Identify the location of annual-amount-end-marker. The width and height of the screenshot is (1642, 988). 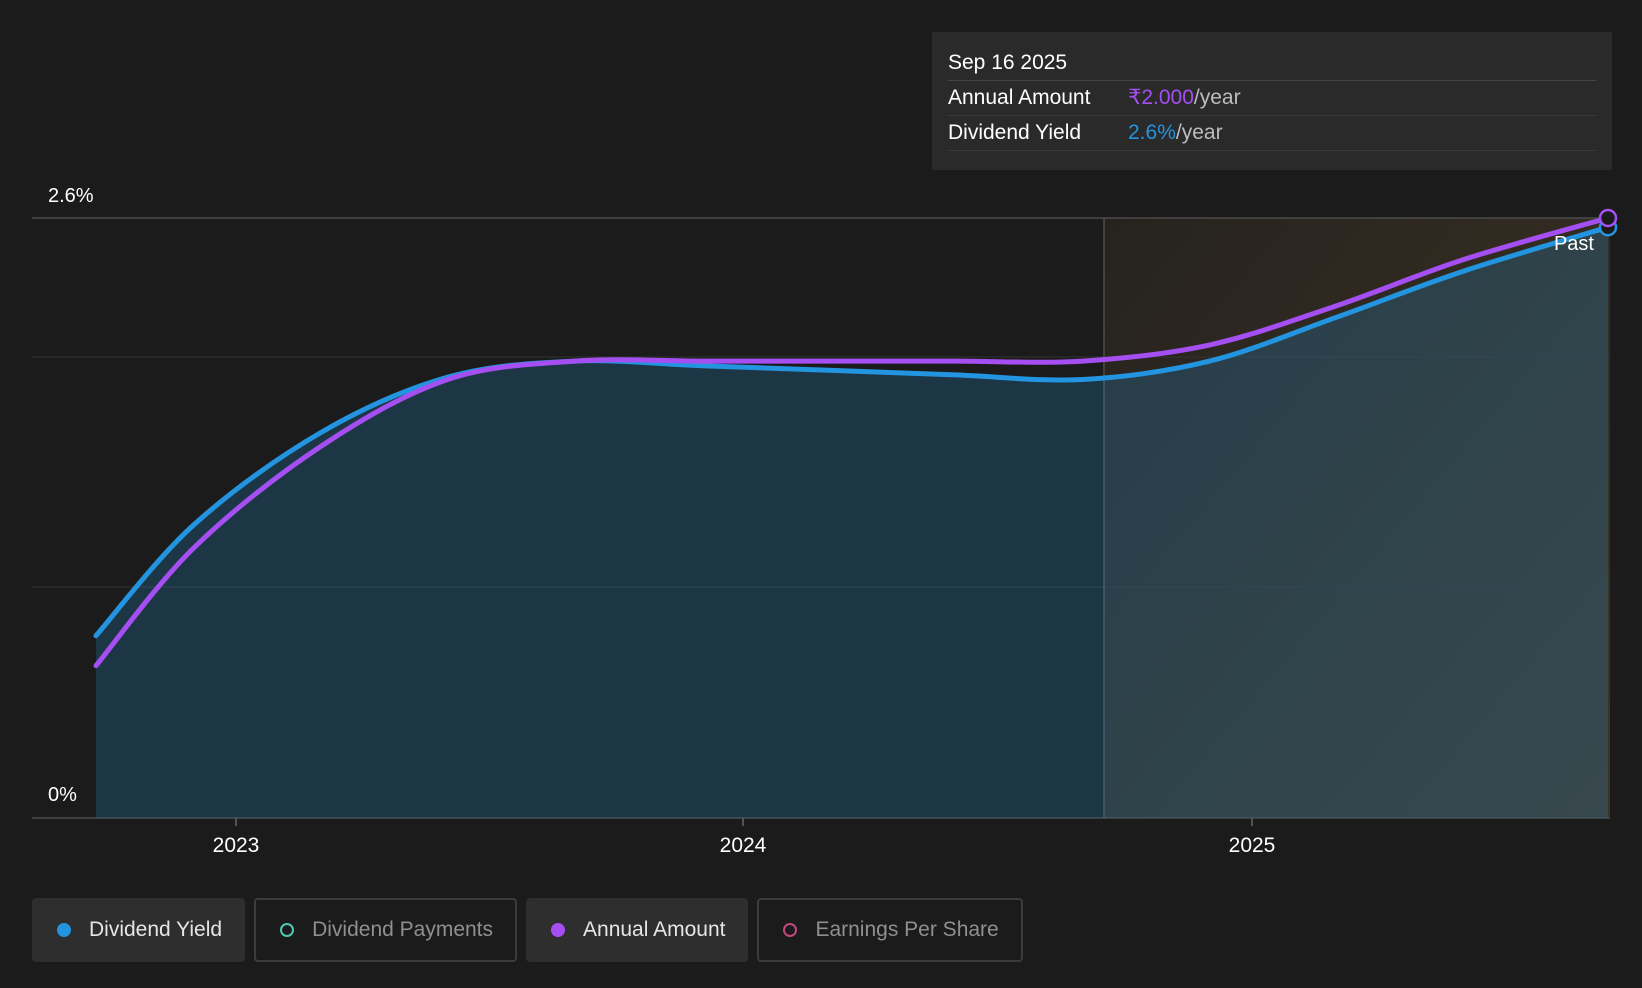
(1608, 218).